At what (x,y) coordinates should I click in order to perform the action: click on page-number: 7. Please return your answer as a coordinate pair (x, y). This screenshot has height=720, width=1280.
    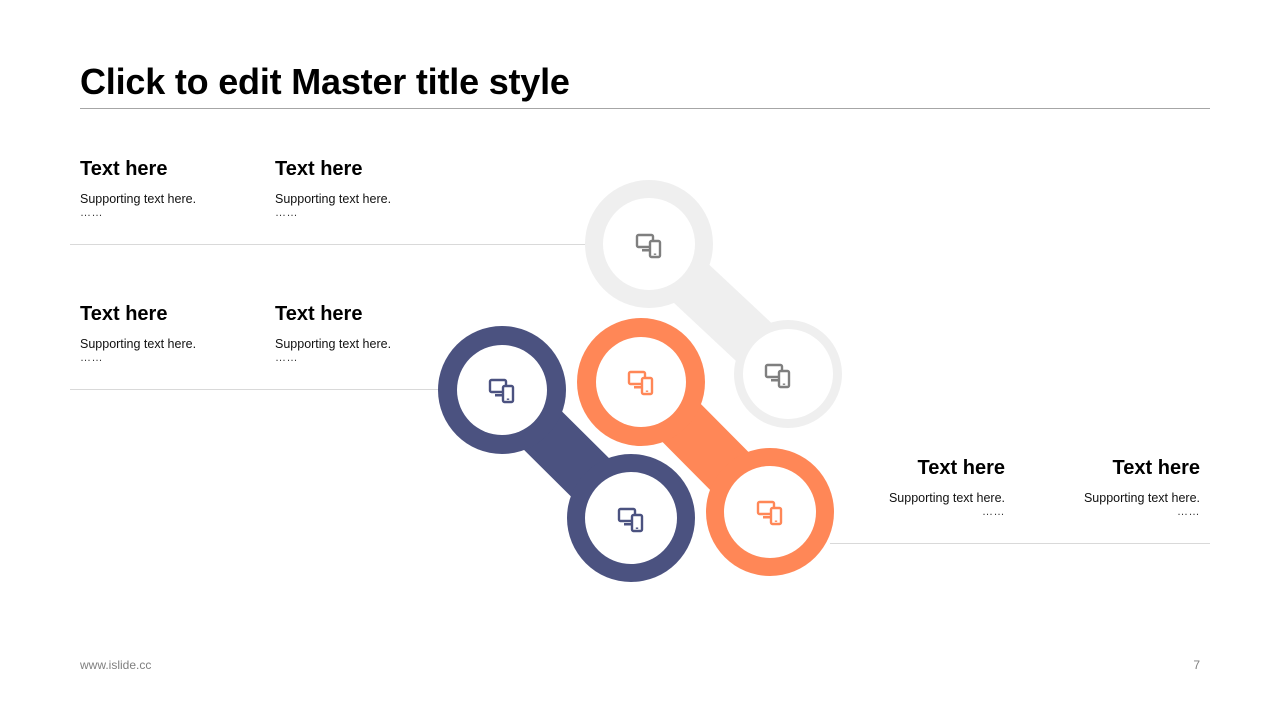
    Looking at the image, I should click on (1196, 665).